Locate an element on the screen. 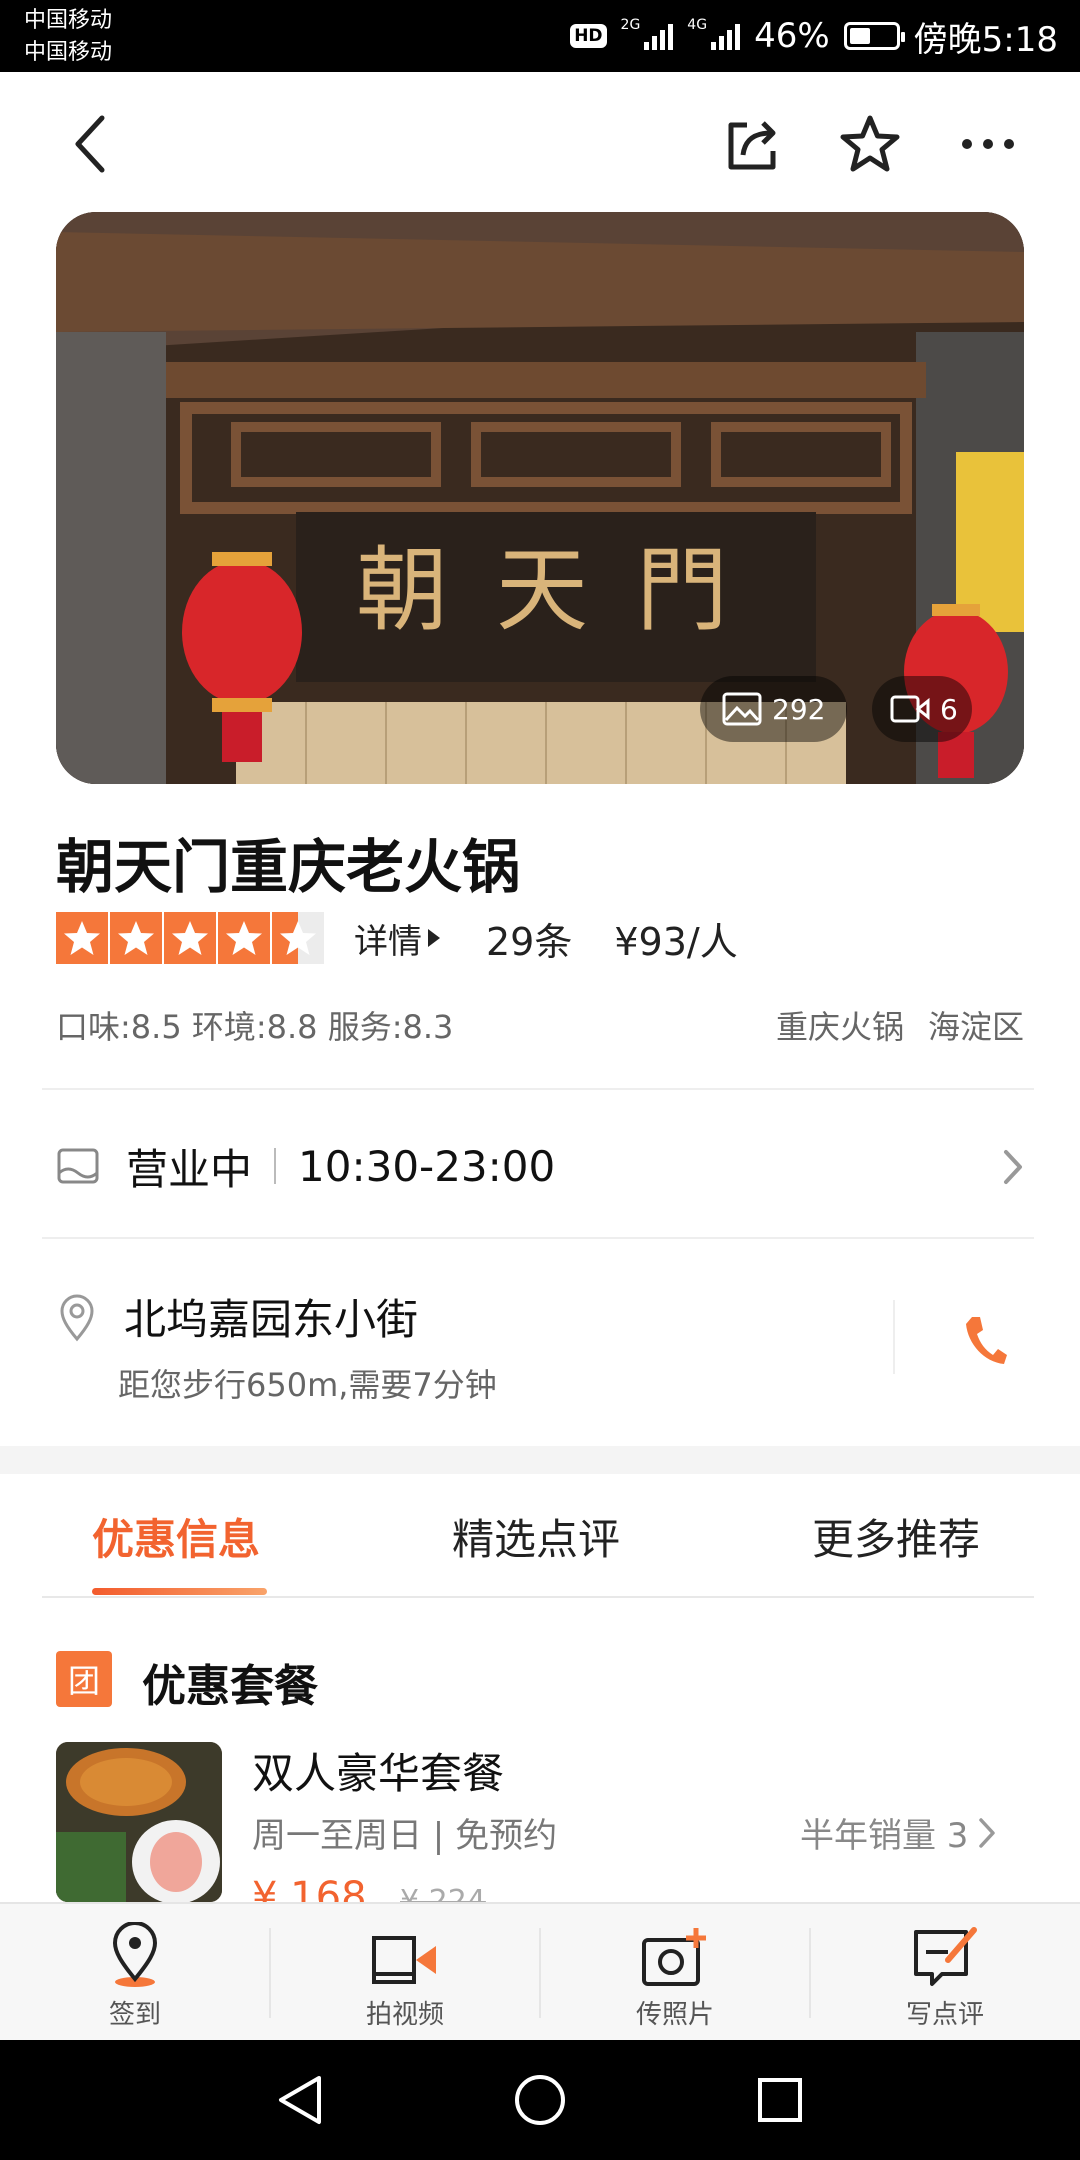 This screenshot has height=2160, width=1080. tab-reviews: 精选点评 is located at coordinates (536, 1536).